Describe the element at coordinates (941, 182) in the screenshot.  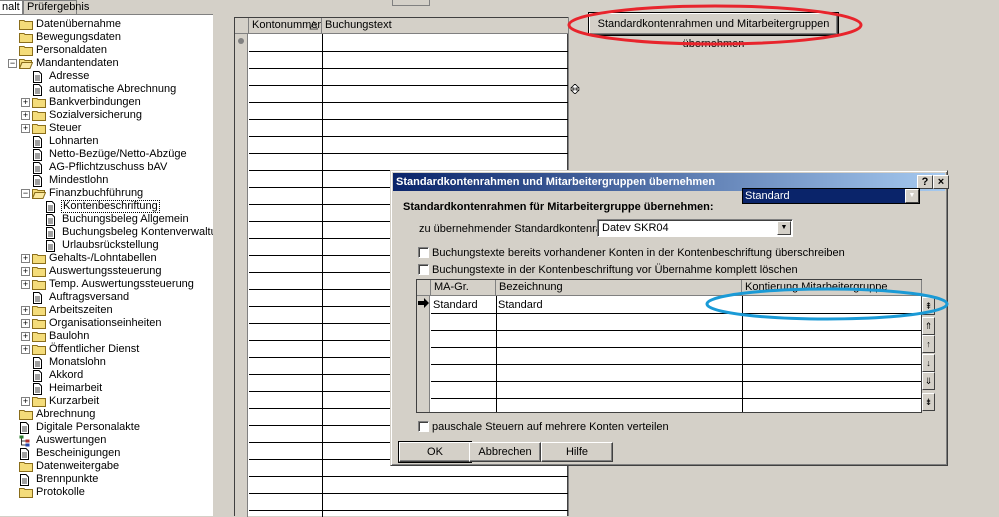
I see `close-icon: ×` at that location.